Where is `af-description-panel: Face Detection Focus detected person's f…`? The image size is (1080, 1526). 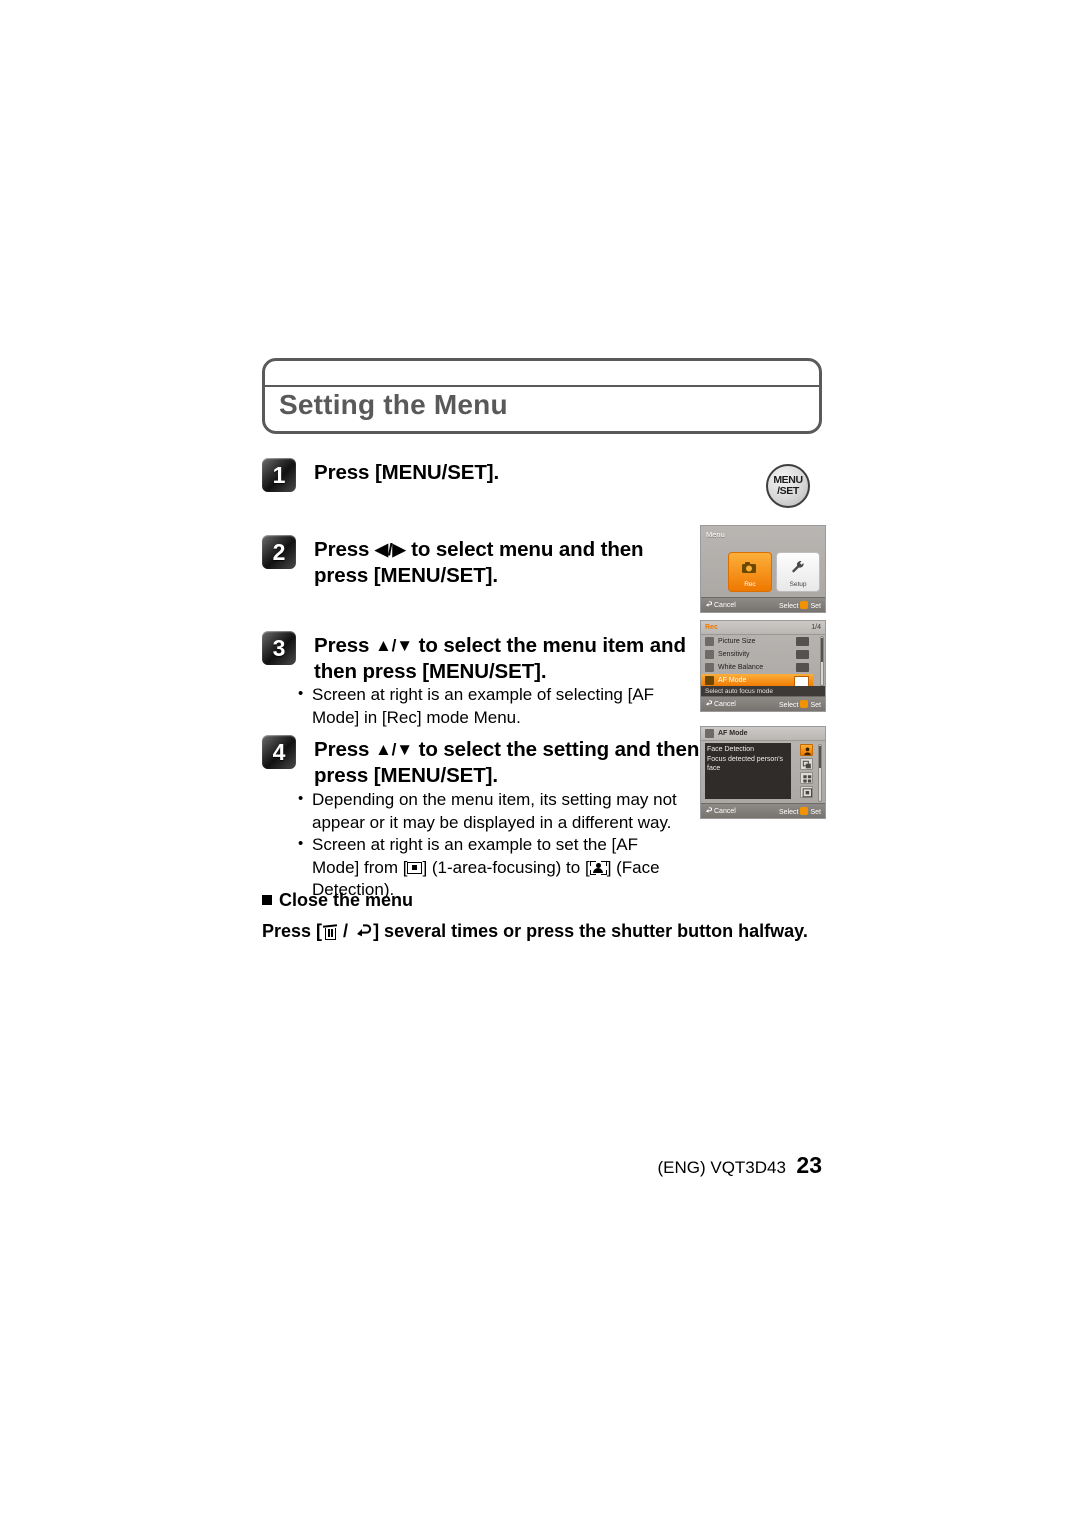 af-description-panel: Face Detection Focus detected person's f… is located at coordinates (748, 771).